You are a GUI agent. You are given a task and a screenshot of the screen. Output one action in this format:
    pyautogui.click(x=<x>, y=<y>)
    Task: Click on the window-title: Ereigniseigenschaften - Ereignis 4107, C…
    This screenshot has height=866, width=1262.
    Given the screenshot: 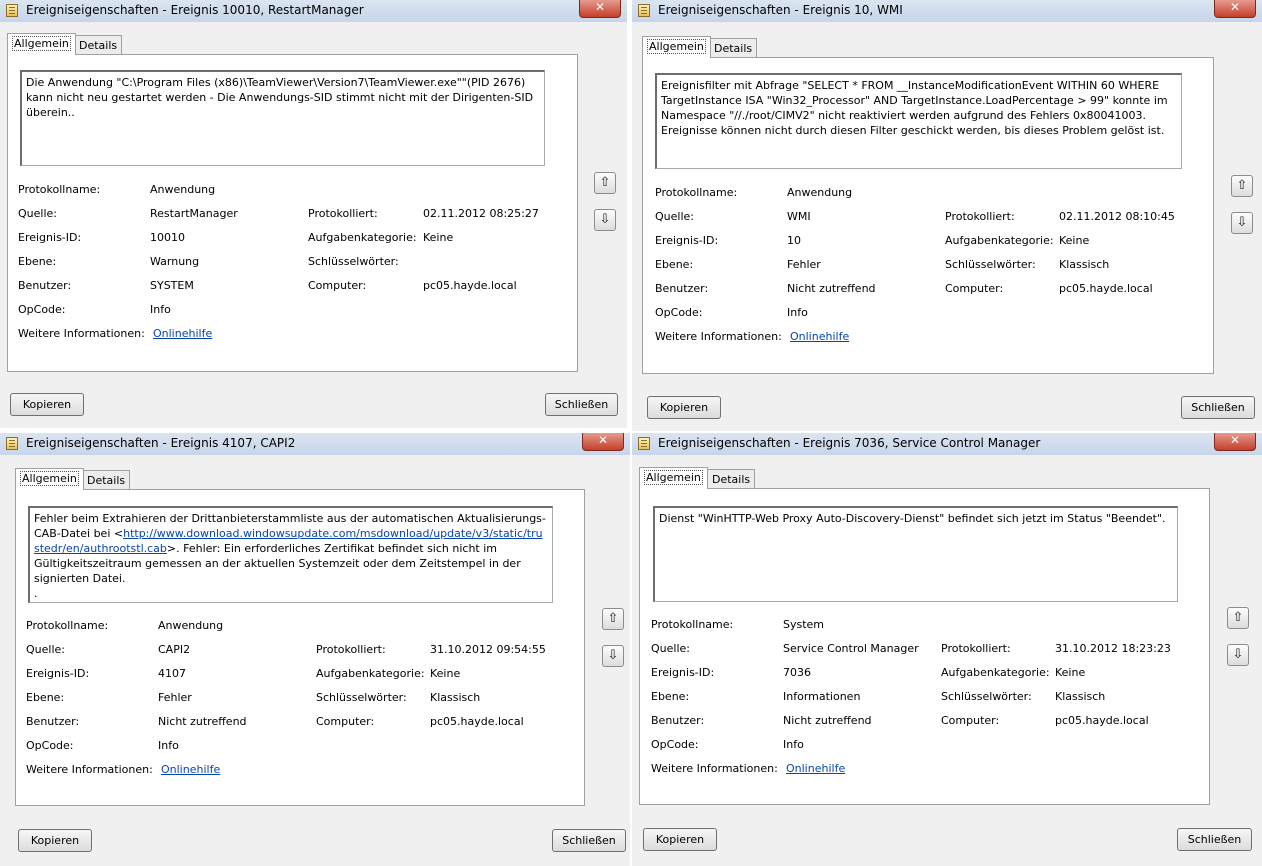 What is the action you would take?
    pyautogui.click(x=161, y=443)
    